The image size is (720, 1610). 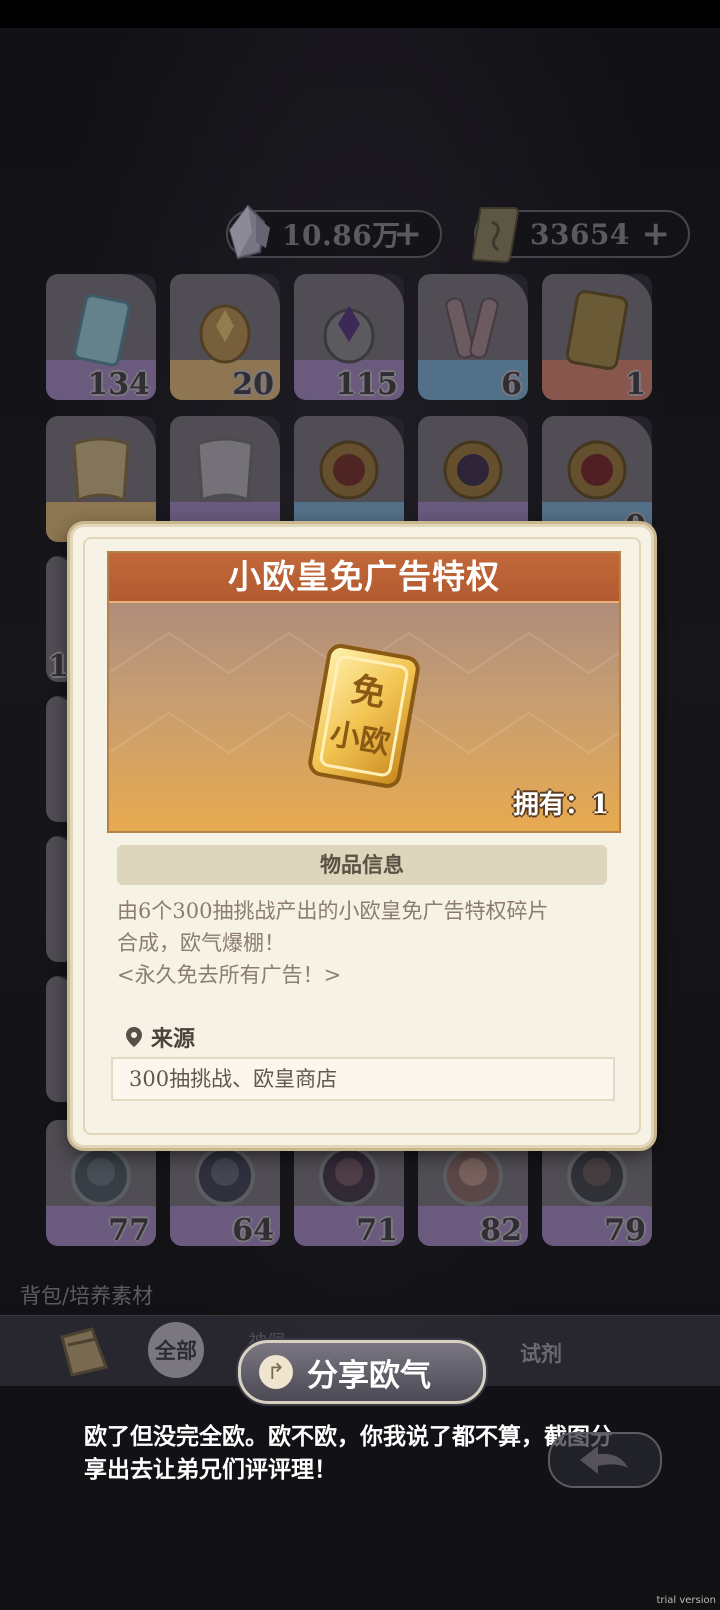 I want to click on share-button-label: 分享欧气, so click(x=369, y=1375).